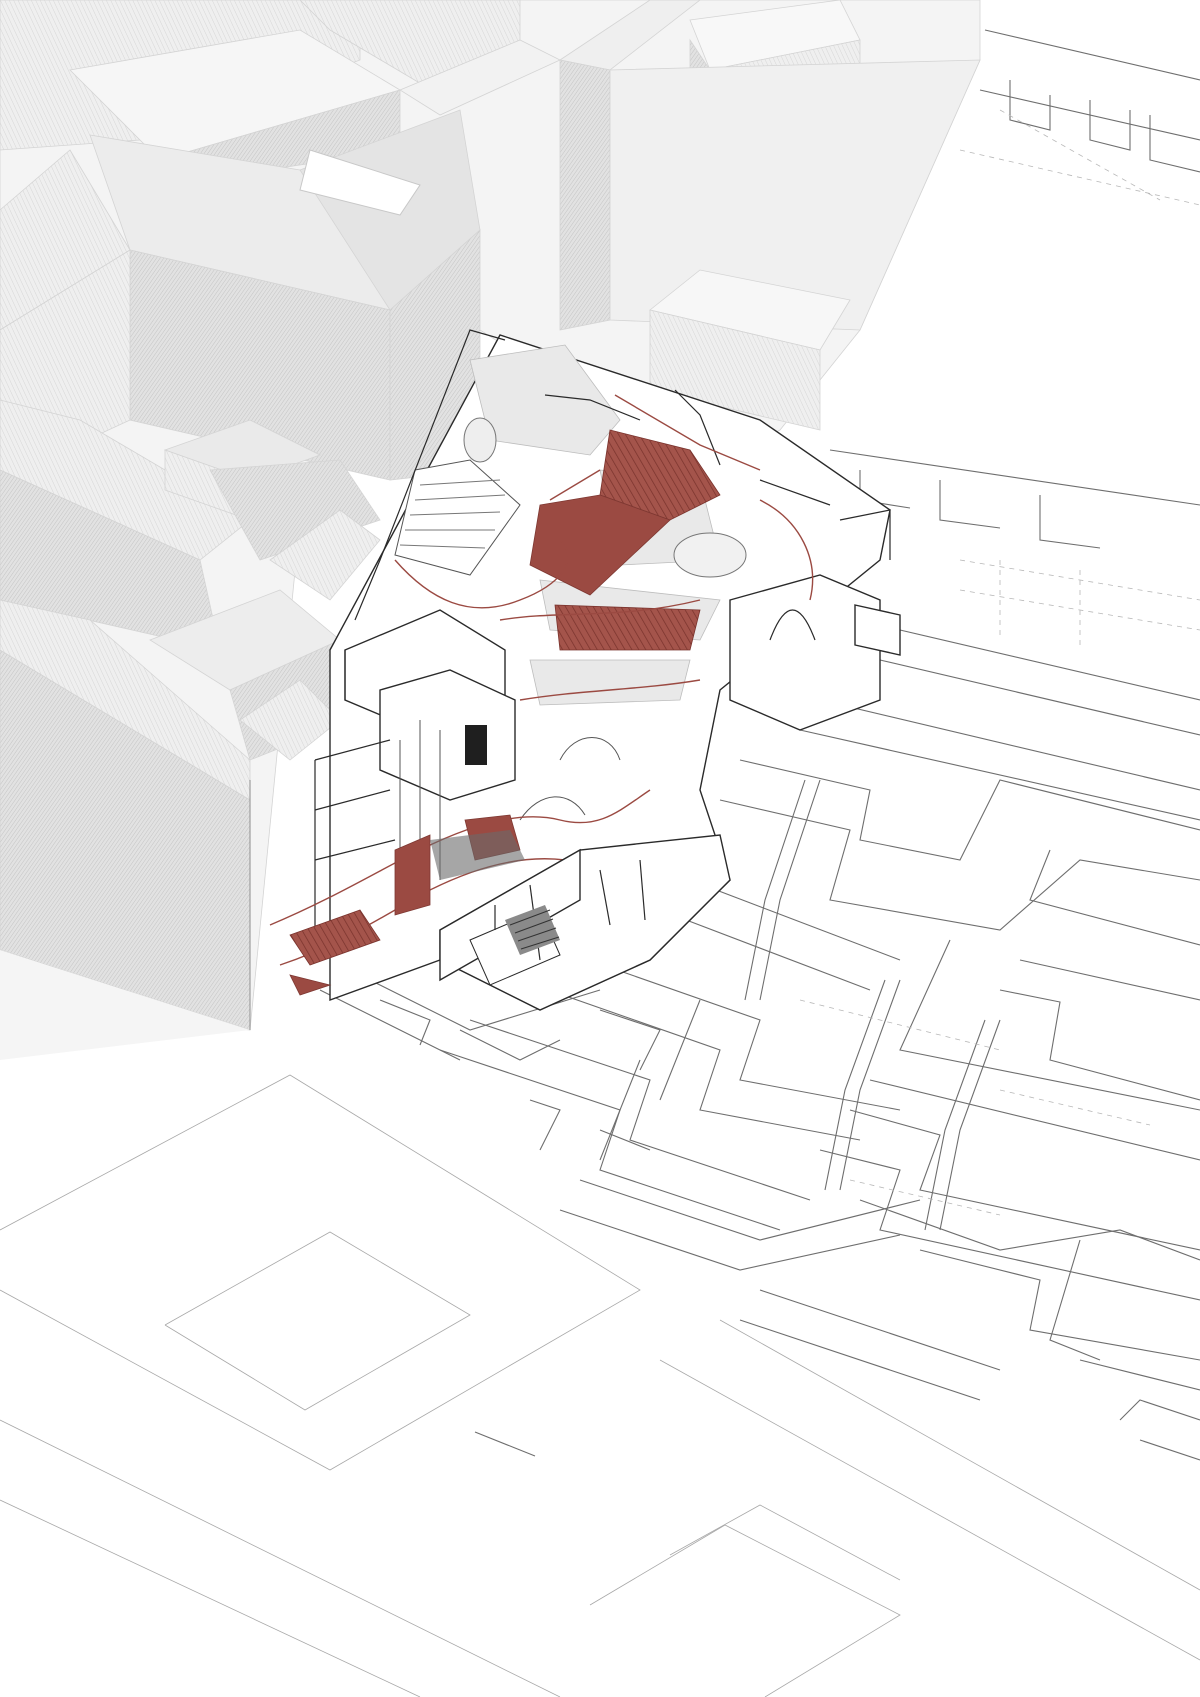 The image size is (1200, 1697). Describe the element at coordinates (476, 745) in the screenshot. I see `window-opening` at that location.